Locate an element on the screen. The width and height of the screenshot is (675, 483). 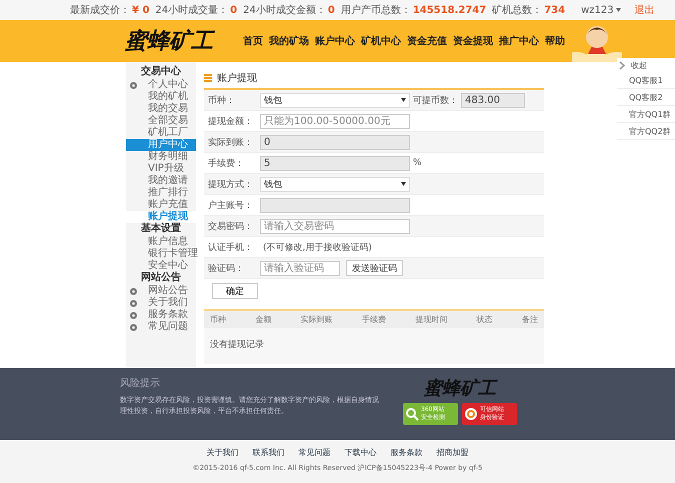
footer-link: 常见问题 is located at coordinates (314, 452).